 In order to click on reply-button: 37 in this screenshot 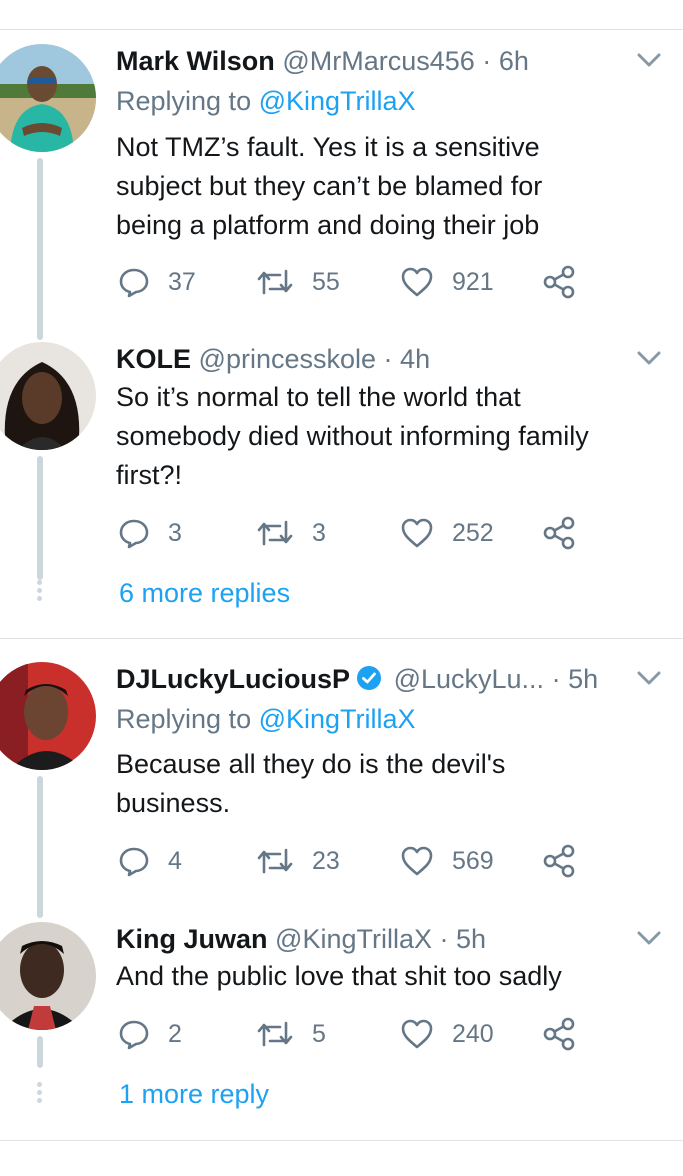, I will do `click(157, 282)`.